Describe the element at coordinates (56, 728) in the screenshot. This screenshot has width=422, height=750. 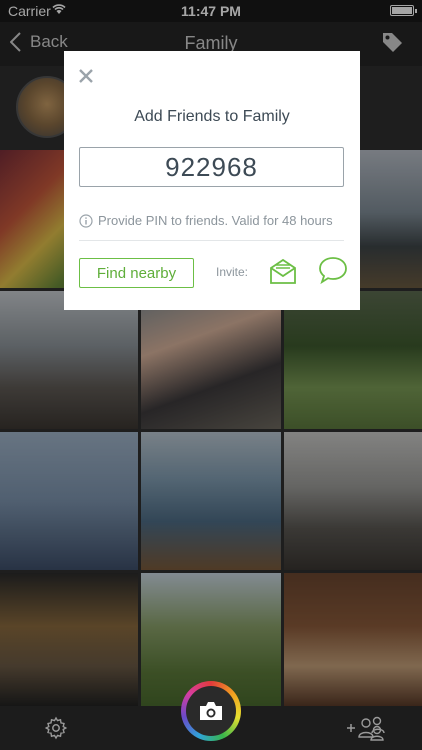
I see `gear-icon` at that location.